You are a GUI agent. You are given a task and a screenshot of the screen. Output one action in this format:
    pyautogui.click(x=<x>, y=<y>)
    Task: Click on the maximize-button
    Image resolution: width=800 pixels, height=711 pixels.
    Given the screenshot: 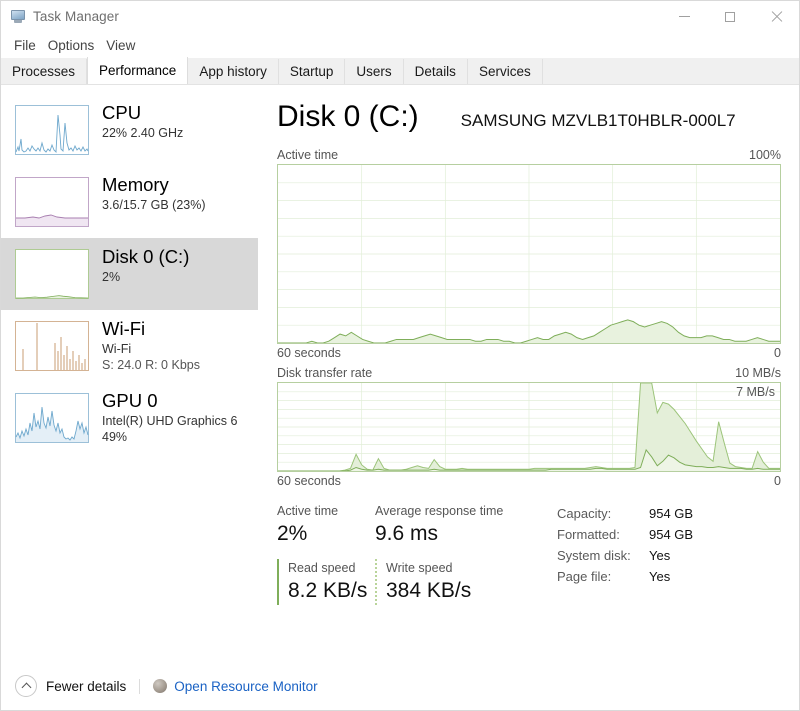 What is the action you would take?
    pyautogui.click(x=730, y=16)
    